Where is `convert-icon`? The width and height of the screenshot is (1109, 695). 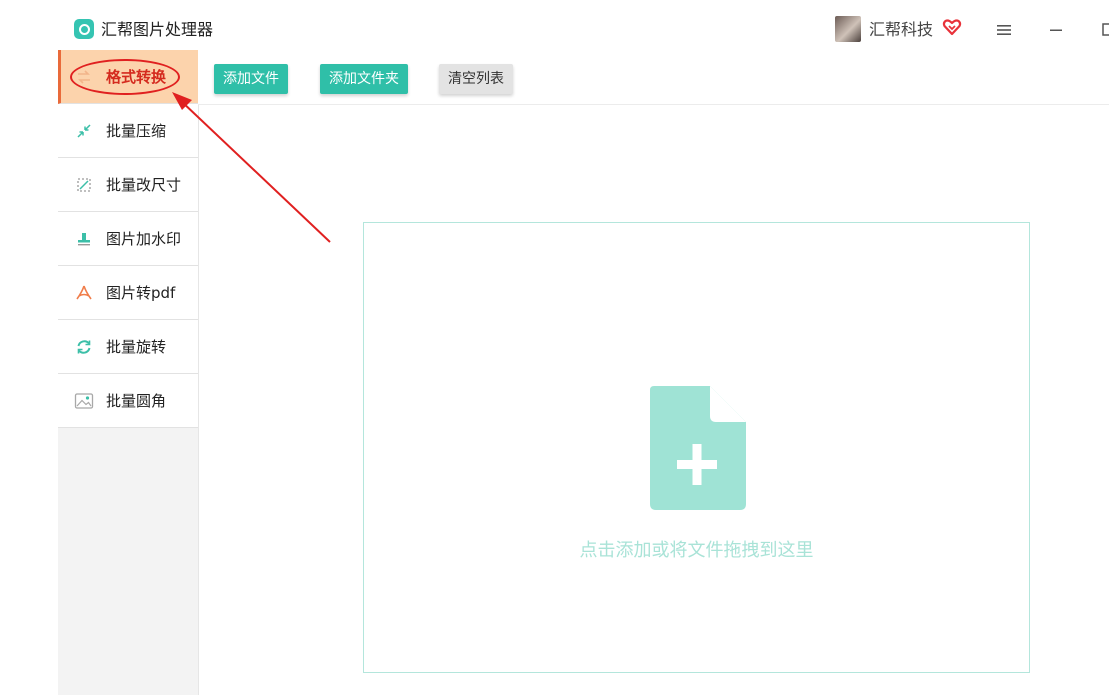
convert-icon is located at coordinates (84, 77).